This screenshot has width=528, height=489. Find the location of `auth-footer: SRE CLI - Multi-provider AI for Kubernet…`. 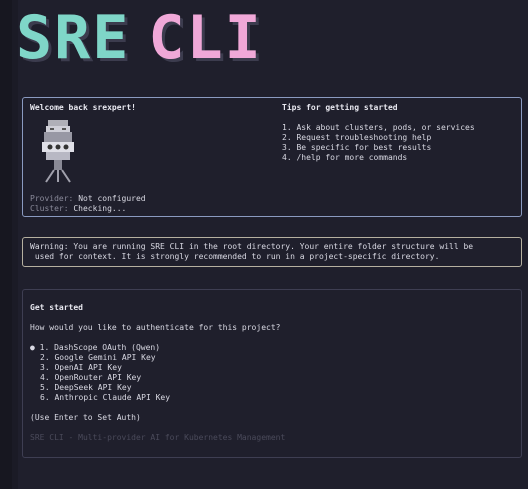

auth-footer: SRE CLI - Multi-provider AI for Kubernet… is located at coordinates (158, 437).